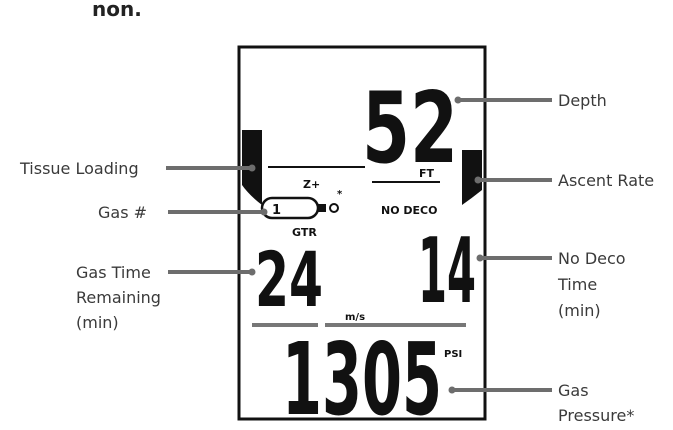  Describe the element at coordinates (427, 173) in the screenshot. I see `depth-unit: FT` at that location.